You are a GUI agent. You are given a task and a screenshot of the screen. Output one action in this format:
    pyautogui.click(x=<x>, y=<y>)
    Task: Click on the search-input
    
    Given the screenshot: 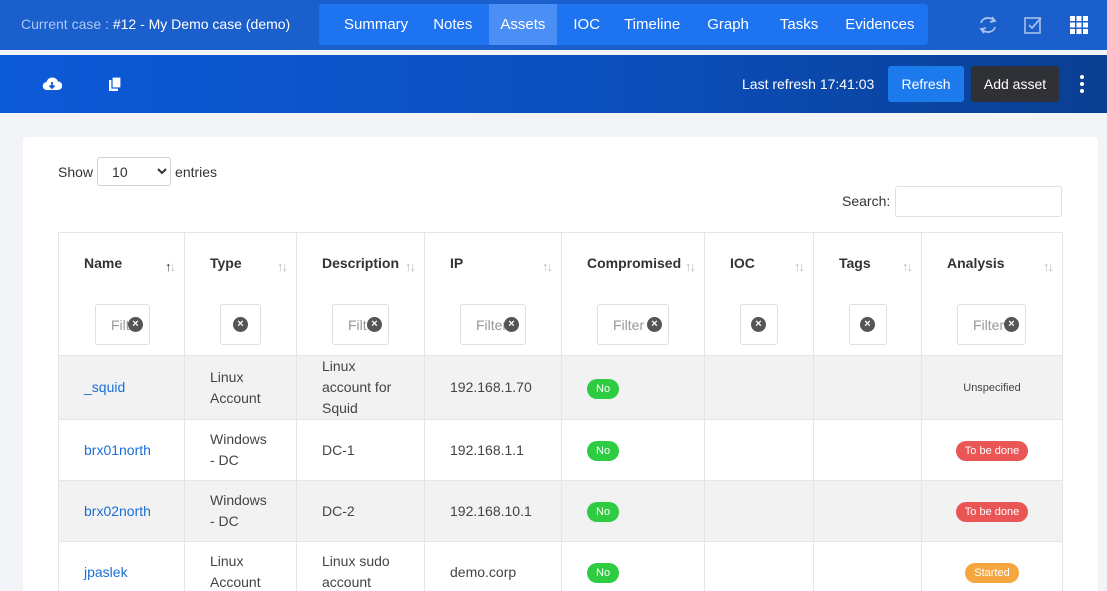 What is the action you would take?
    pyautogui.click(x=978, y=201)
    